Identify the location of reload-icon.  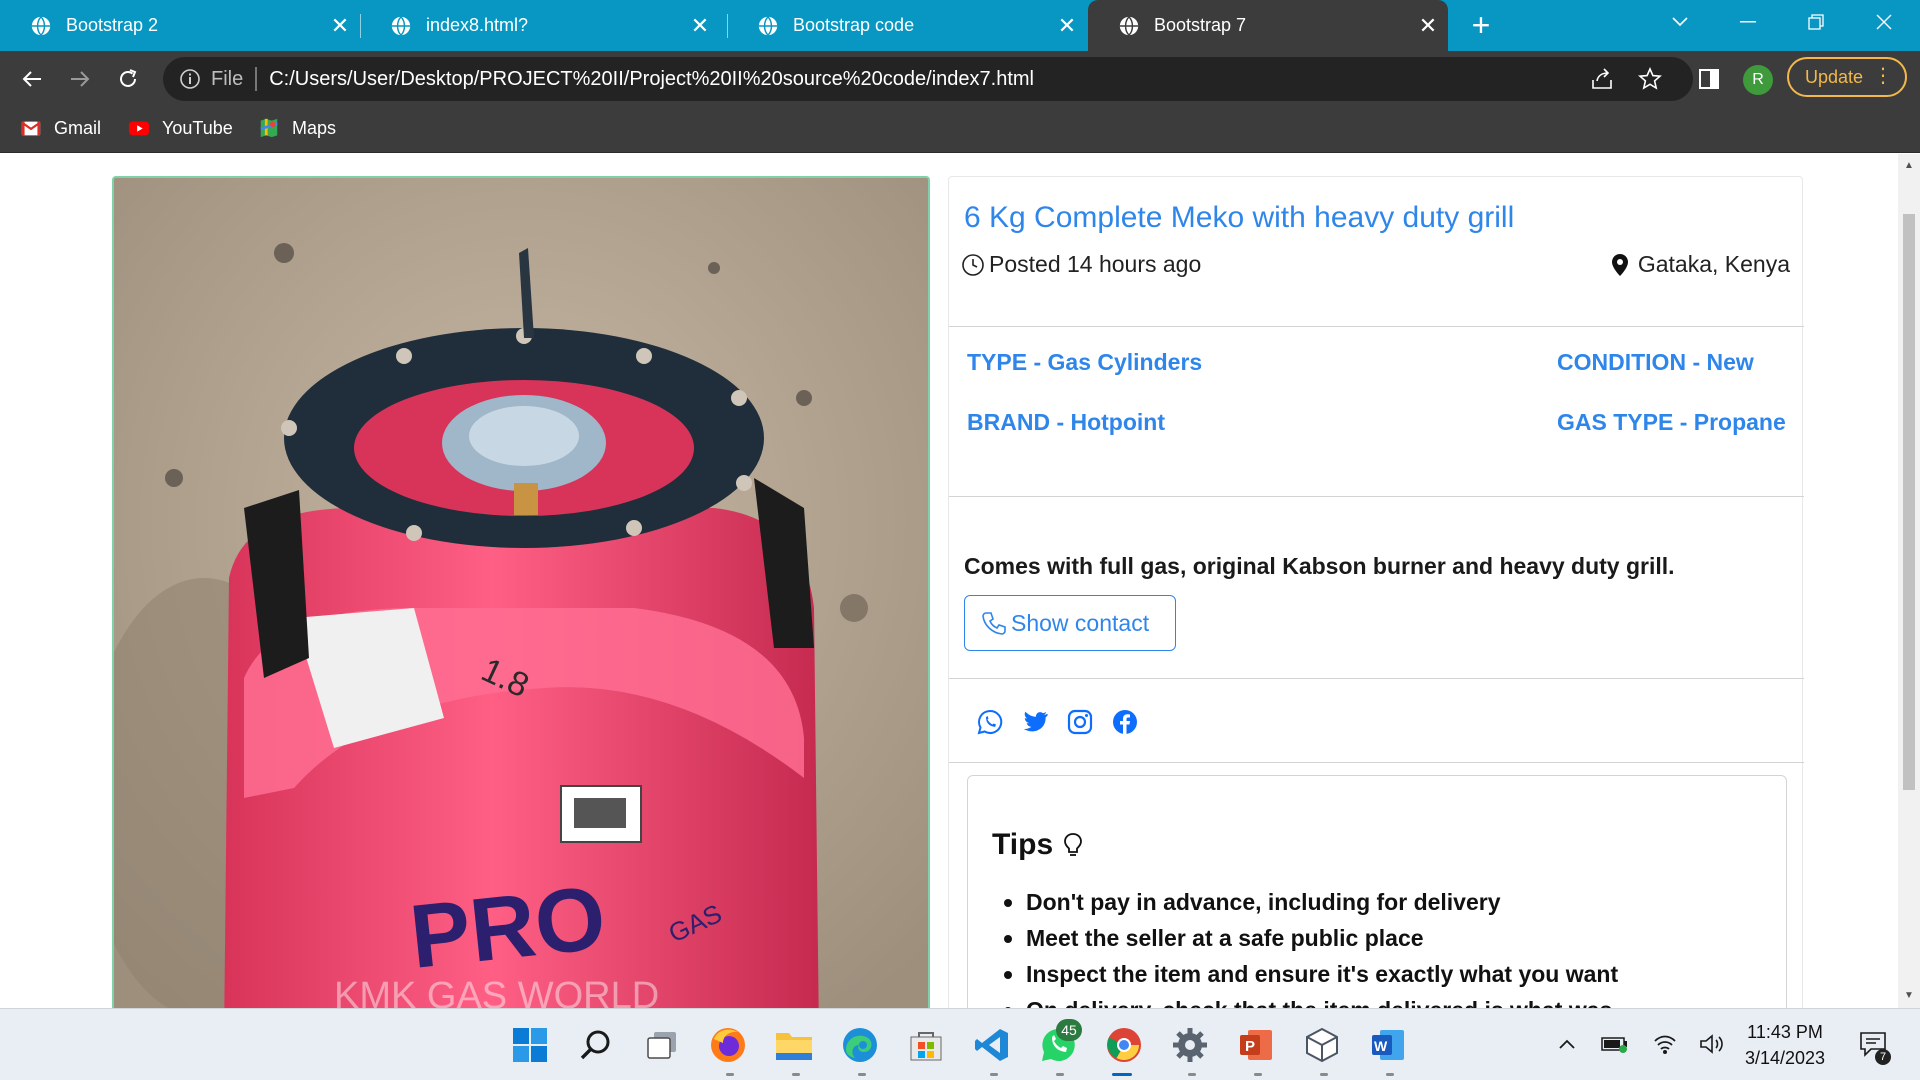
(128, 78).